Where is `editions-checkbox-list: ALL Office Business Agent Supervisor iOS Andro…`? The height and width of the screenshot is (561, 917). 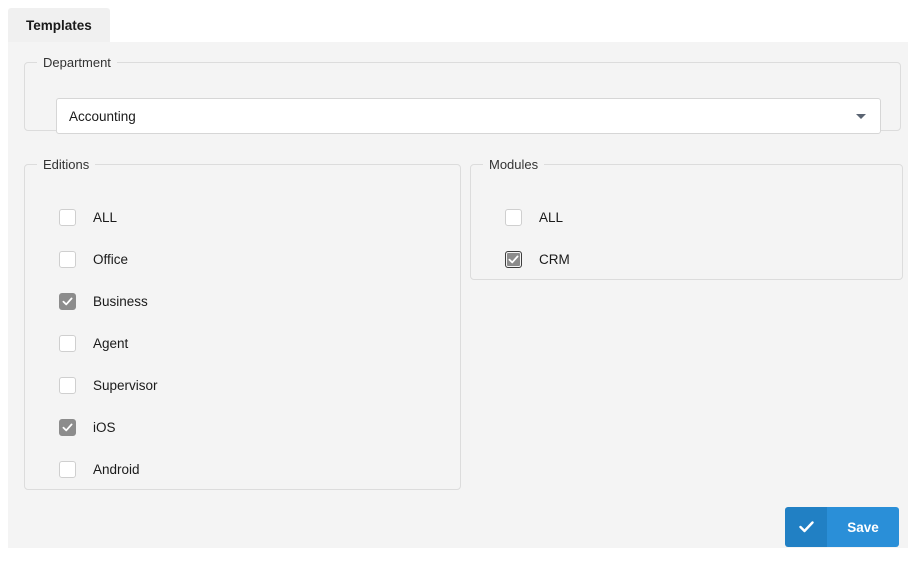 editions-checkbox-list: ALL Office Business Agent Supervisor iOS Andro… is located at coordinates (108, 343).